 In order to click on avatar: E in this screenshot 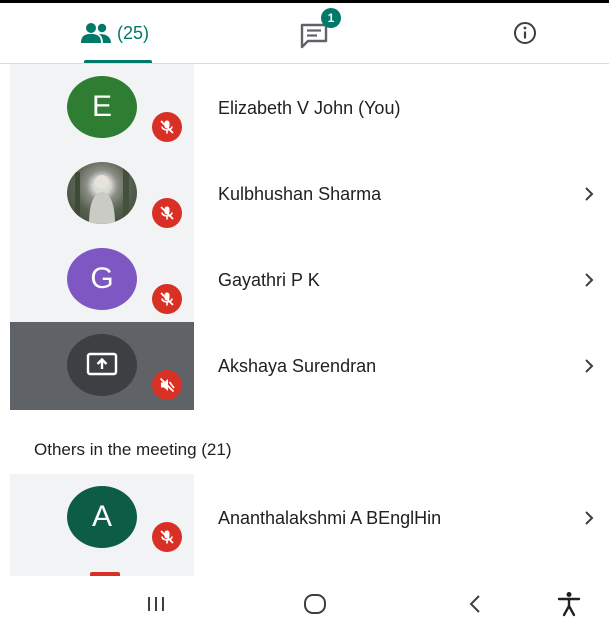, I will do `click(102, 107)`.